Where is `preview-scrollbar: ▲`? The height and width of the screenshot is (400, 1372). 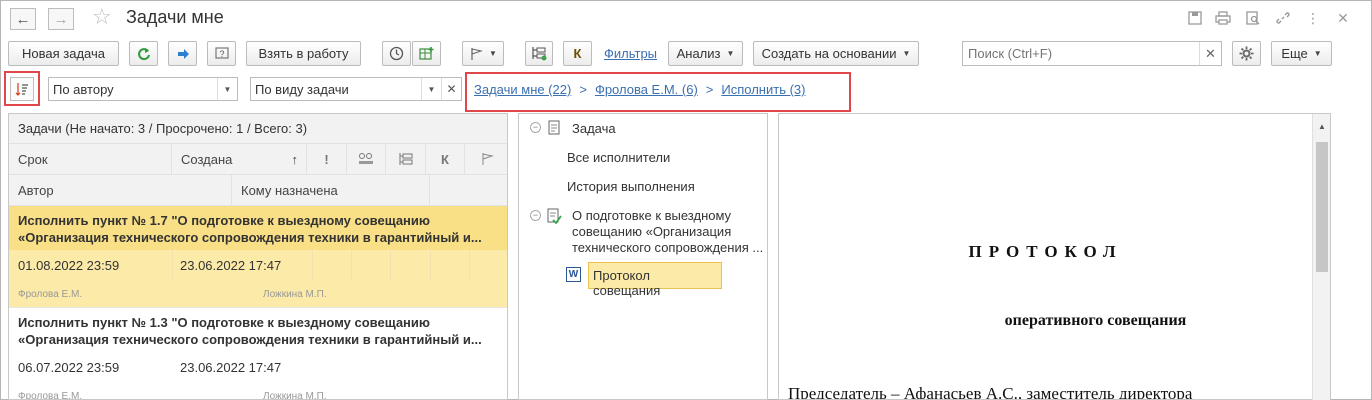 preview-scrollbar: ▲ is located at coordinates (1321, 257).